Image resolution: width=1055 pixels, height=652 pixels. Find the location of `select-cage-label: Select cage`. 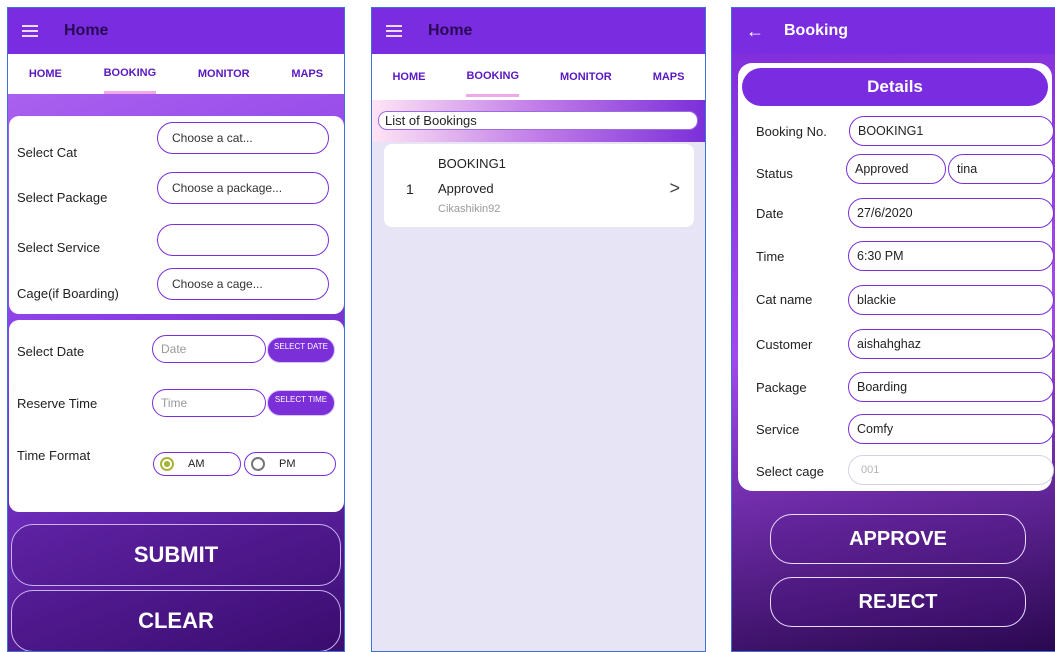

select-cage-label: Select cage is located at coordinates (790, 471).